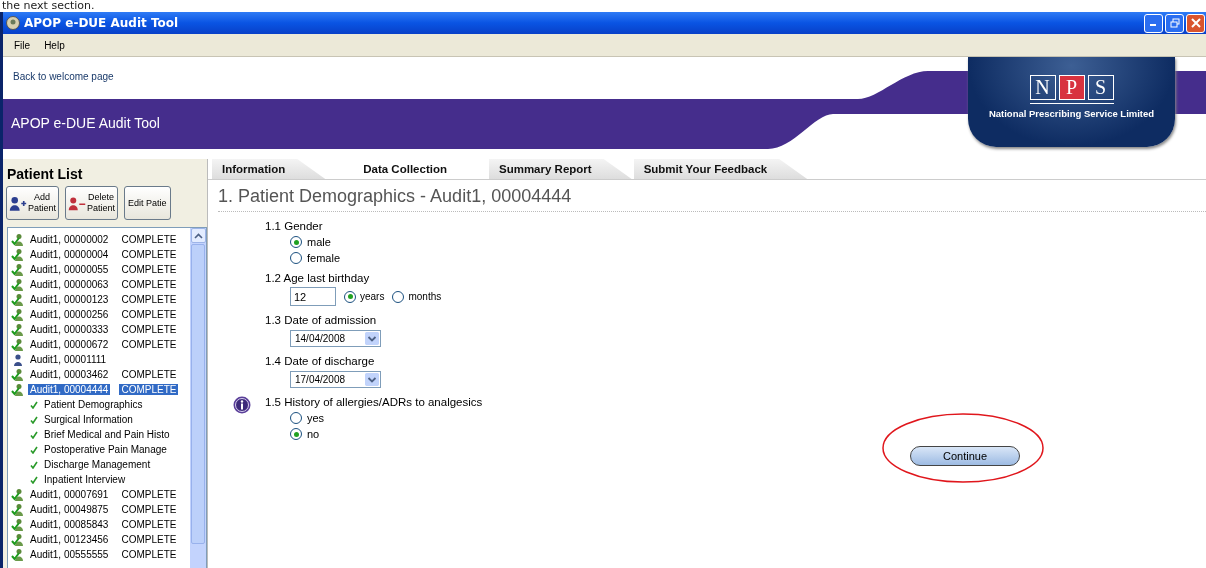 The height and width of the screenshot is (568, 1206). Describe the element at coordinates (372, 296) in the screenshot. I see `option-label: years` at that location.